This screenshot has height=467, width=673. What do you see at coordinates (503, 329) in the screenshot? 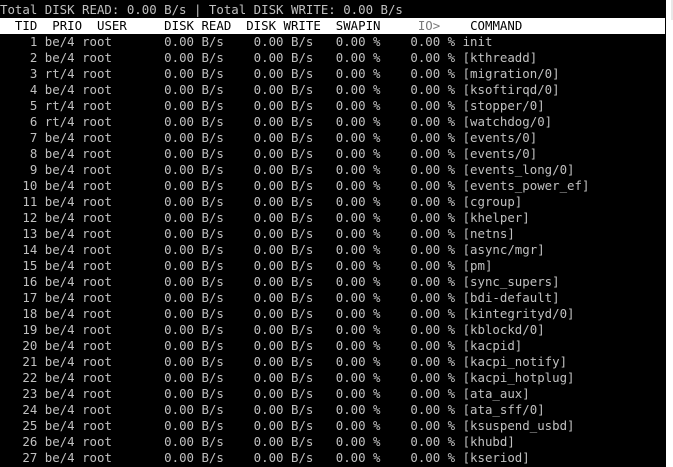
I see `process-command: [kblockd/0]` at bounding box center [503, 329].